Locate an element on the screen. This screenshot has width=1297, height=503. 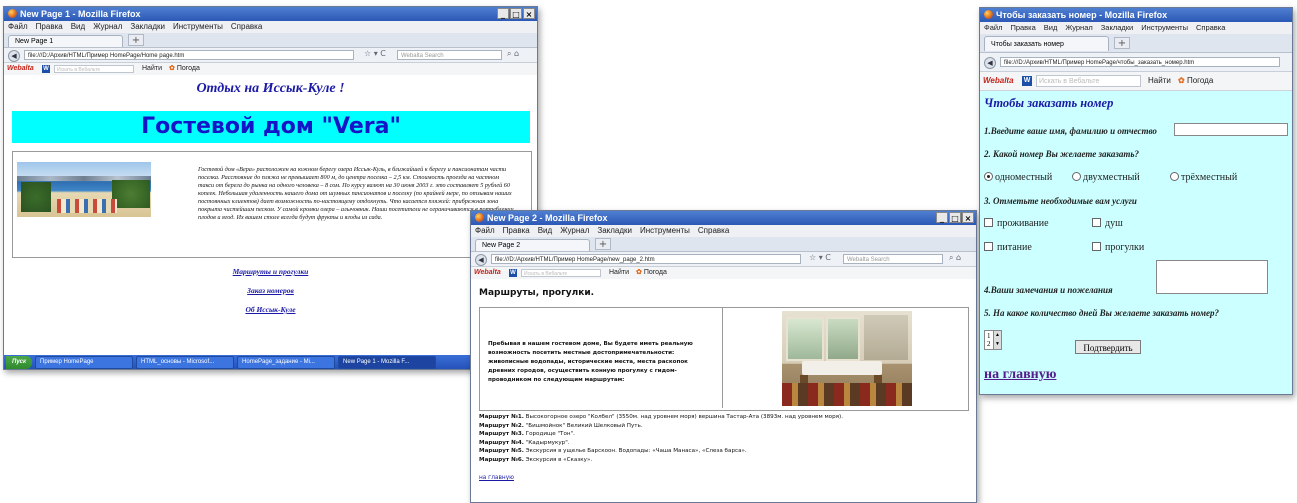
checkbox-meals-label: питание is located at coordinates (1014, 247).